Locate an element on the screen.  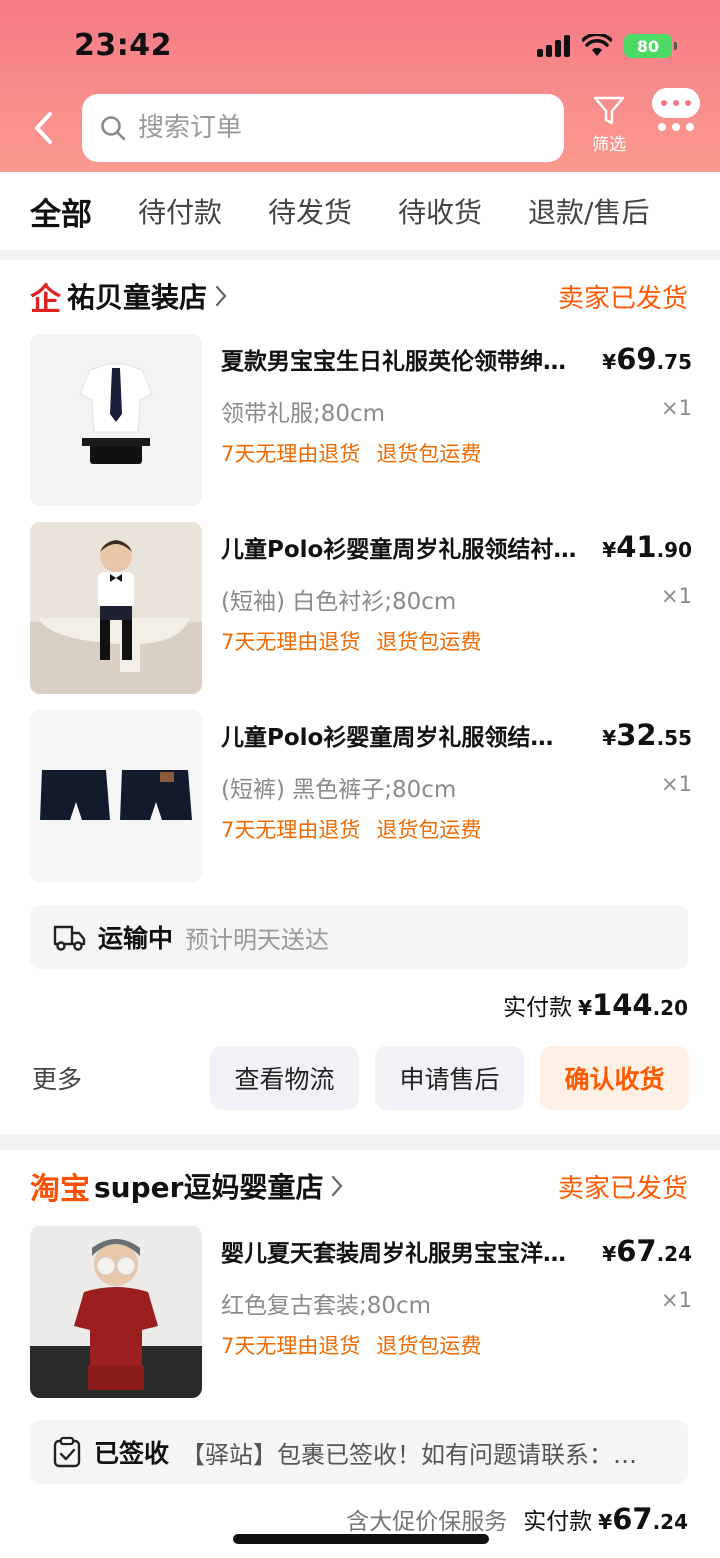
delivery-status: 已签收 is located at coordinates (132, 1453).